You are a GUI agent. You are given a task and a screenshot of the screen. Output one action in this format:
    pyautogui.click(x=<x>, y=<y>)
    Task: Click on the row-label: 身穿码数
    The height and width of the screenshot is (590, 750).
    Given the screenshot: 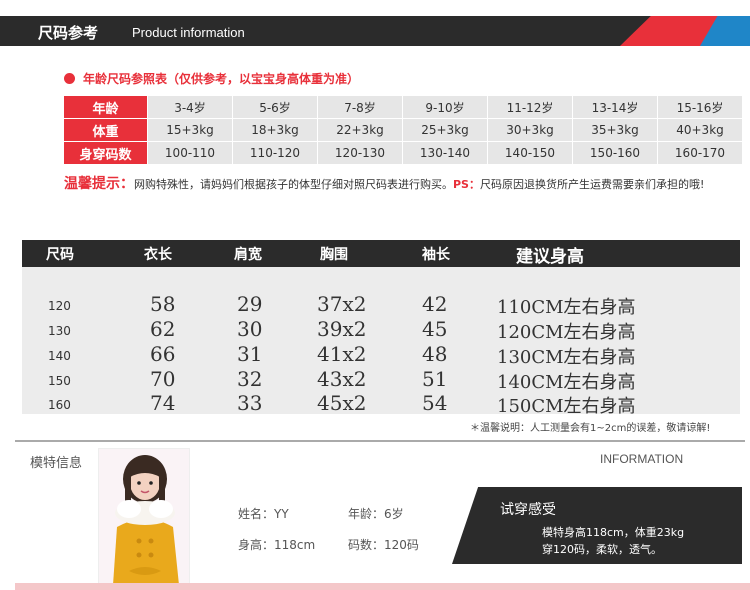 What is the action you would take?
    pyautogui.click(x=105, y=153)
    